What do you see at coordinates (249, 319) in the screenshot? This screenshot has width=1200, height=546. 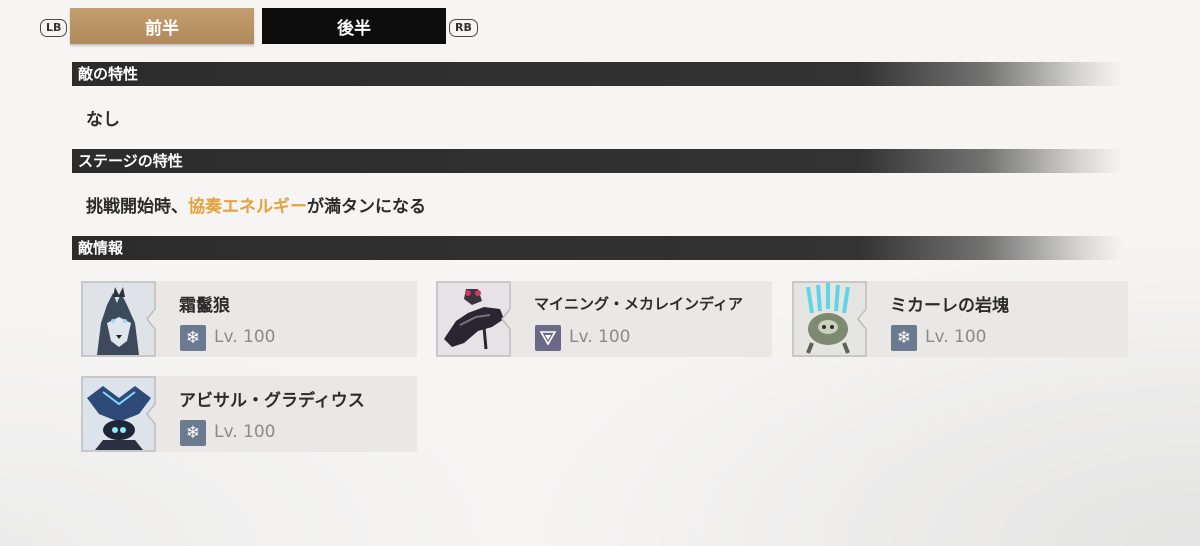 I see `enemy-card: 霜鬣狼 ❄ Lv. 100` at bounding box center [249, 319].